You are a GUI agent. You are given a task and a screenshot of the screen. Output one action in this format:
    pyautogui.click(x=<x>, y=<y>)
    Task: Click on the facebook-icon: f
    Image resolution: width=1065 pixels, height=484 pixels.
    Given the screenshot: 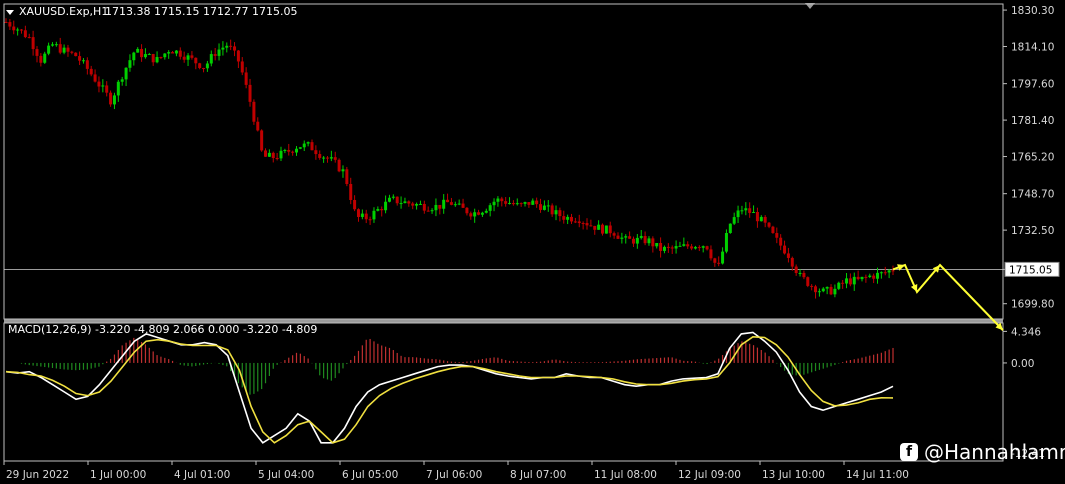 What is the action you would take?
    pyautogui.click(x=909, y=452)
    